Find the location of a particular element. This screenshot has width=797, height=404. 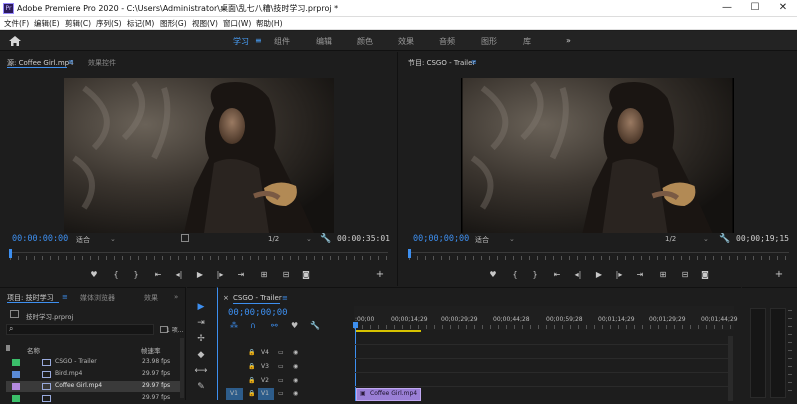

work-area-bar is located at coordinates (388, 331).